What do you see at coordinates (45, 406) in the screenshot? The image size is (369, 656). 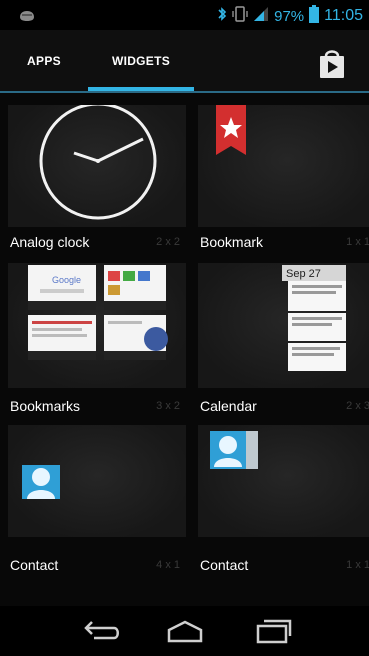 I see `widget-label: Bookmarks` at bounding box center [45, 406].